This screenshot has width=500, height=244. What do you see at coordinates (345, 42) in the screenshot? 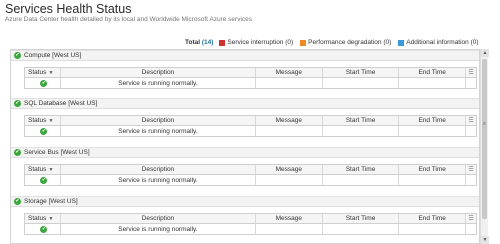
I see `legend-performance-degradation: Performance degradation (0)` at bounding box center [345, 42].